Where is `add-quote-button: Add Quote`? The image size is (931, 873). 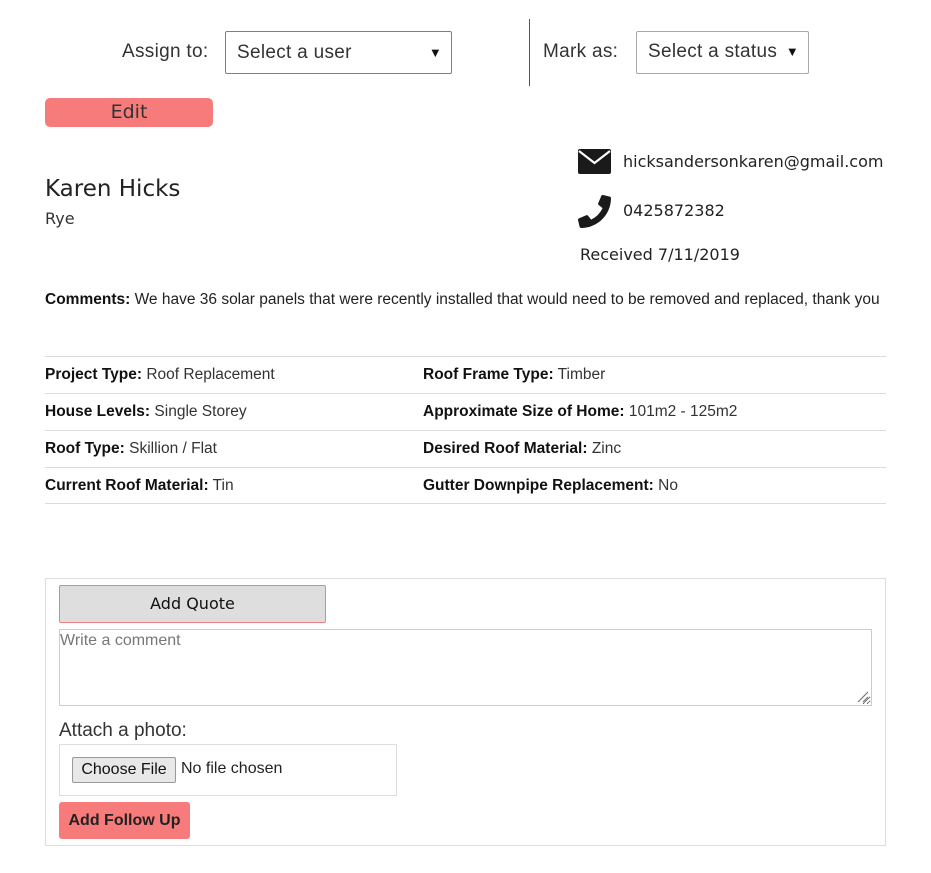
add-quote-button: Add Quote is located at coordinates (192, 604).